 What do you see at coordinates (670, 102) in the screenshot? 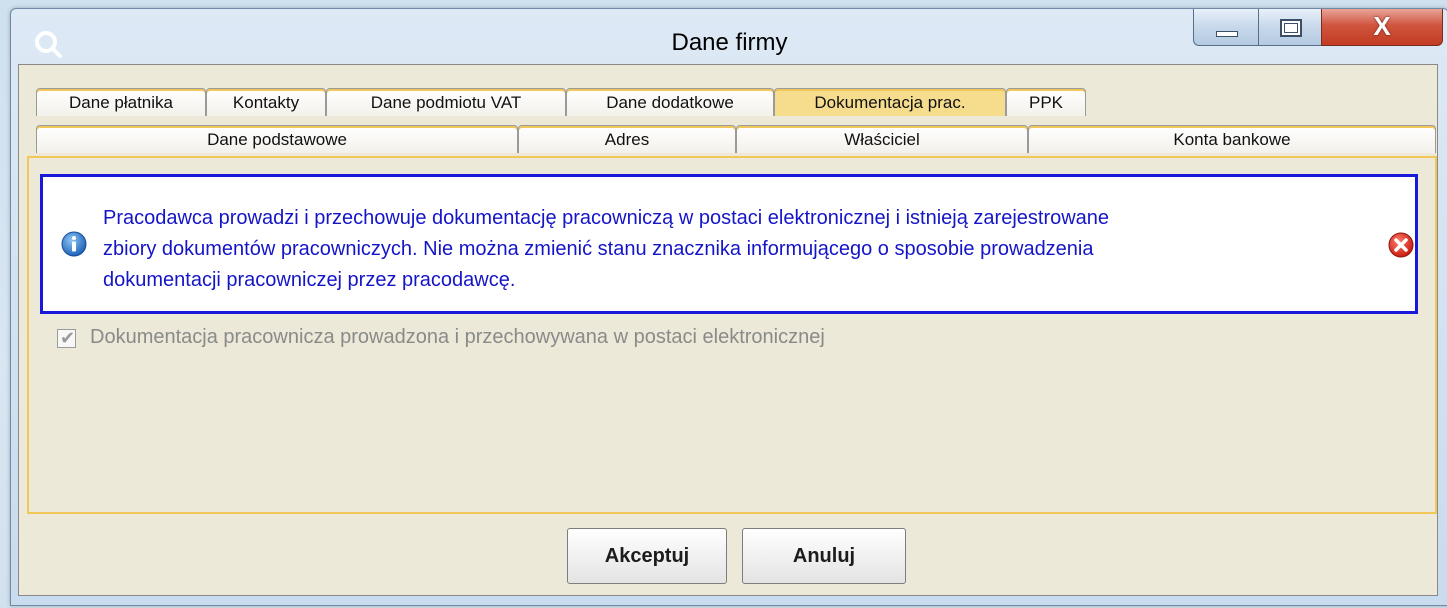
I see `tab-dane-dodatkowe: Dane dodatkowe` at bounding box center [670, 102].